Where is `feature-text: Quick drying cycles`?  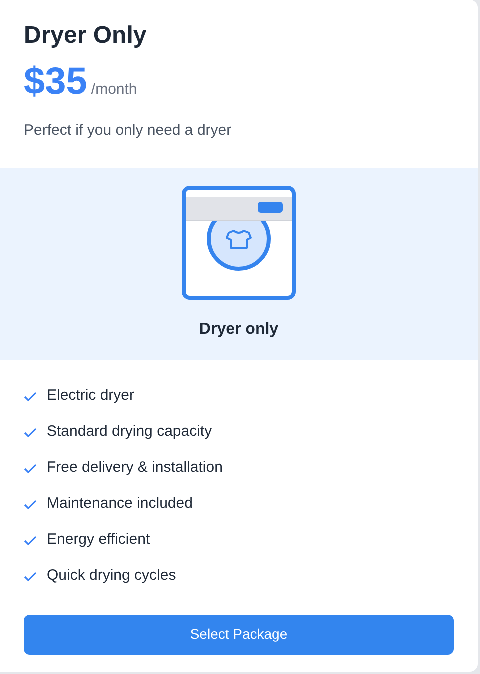
feature-text: Quick drying cycles is located at coordinates (111, 576).